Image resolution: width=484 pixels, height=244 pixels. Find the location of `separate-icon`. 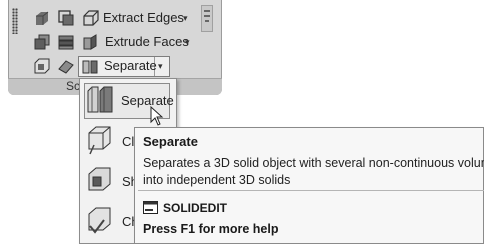

separate-icon is located at coordinates (90, 67).